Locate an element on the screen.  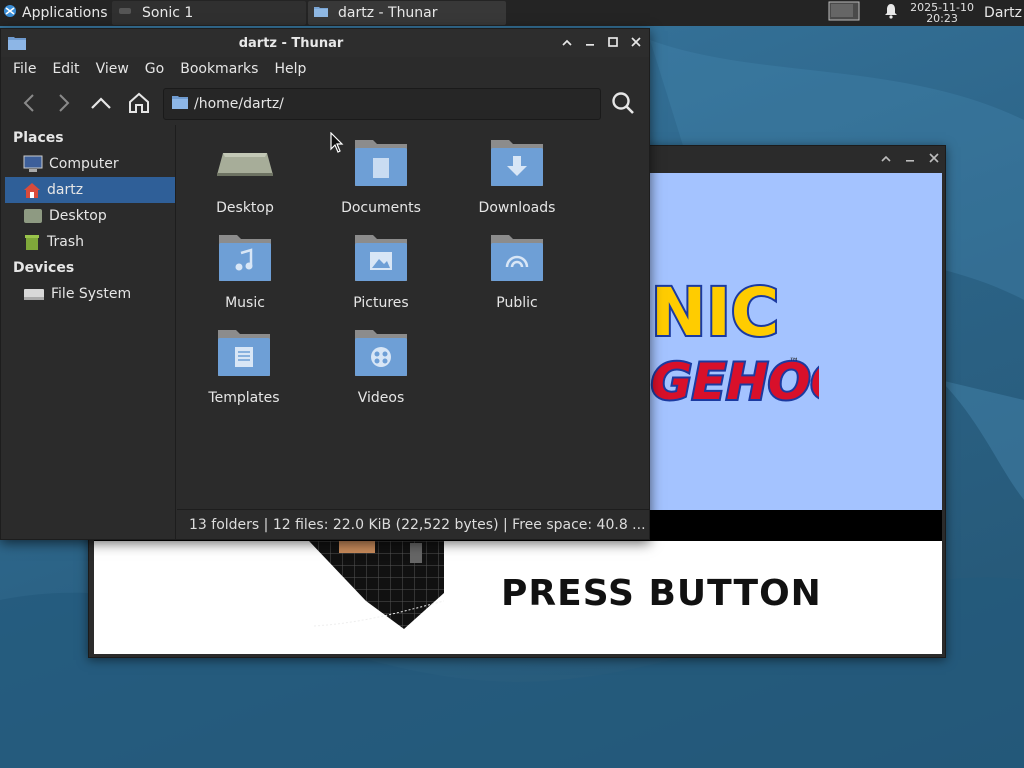
desktop-folder-icon is located at coordinates (245, 163).